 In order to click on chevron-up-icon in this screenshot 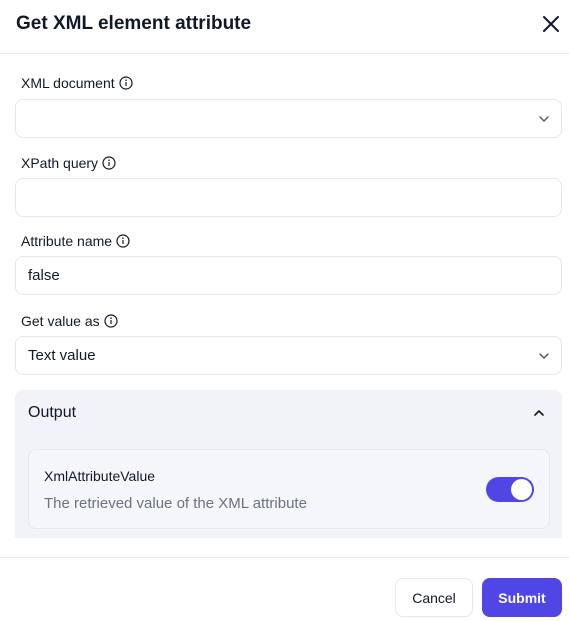, I will do `click(539, 413)`.